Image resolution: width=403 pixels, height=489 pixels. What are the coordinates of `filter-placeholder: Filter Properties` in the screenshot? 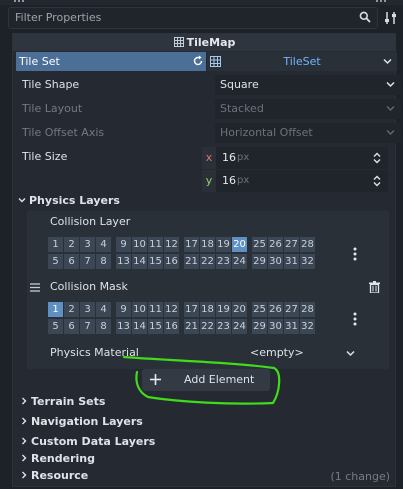 It's located at (58, 17).